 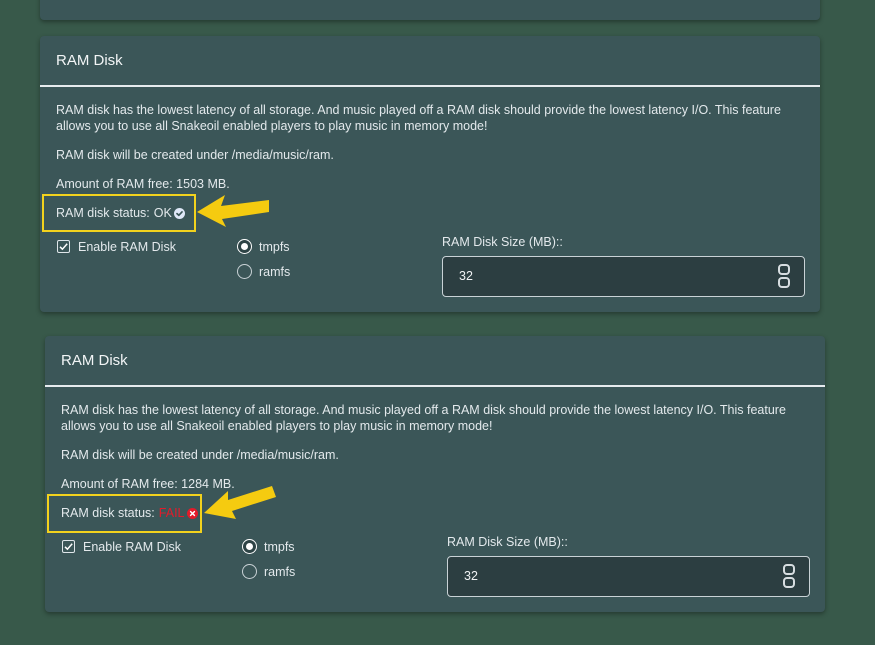 What do you see at coordinates (171, 513) in the screenshot?
I see `status-value-fail: FAIL` at bounding box center [171, 513].